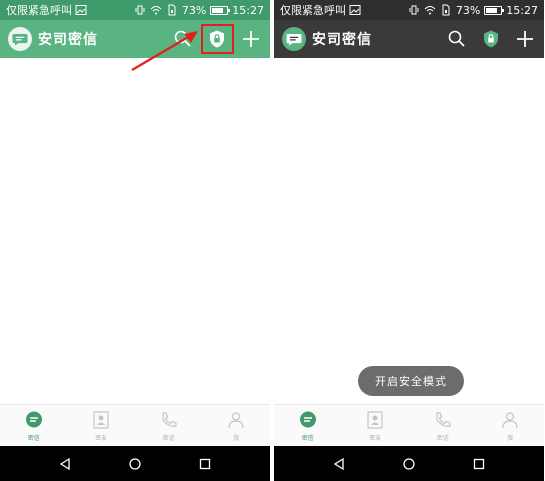 The height and width of the screenshot is (481, 545). What do you see at coordinates (217, 39) in the screenshot?
I see `highlight-box` at bounding box center [217, 39].